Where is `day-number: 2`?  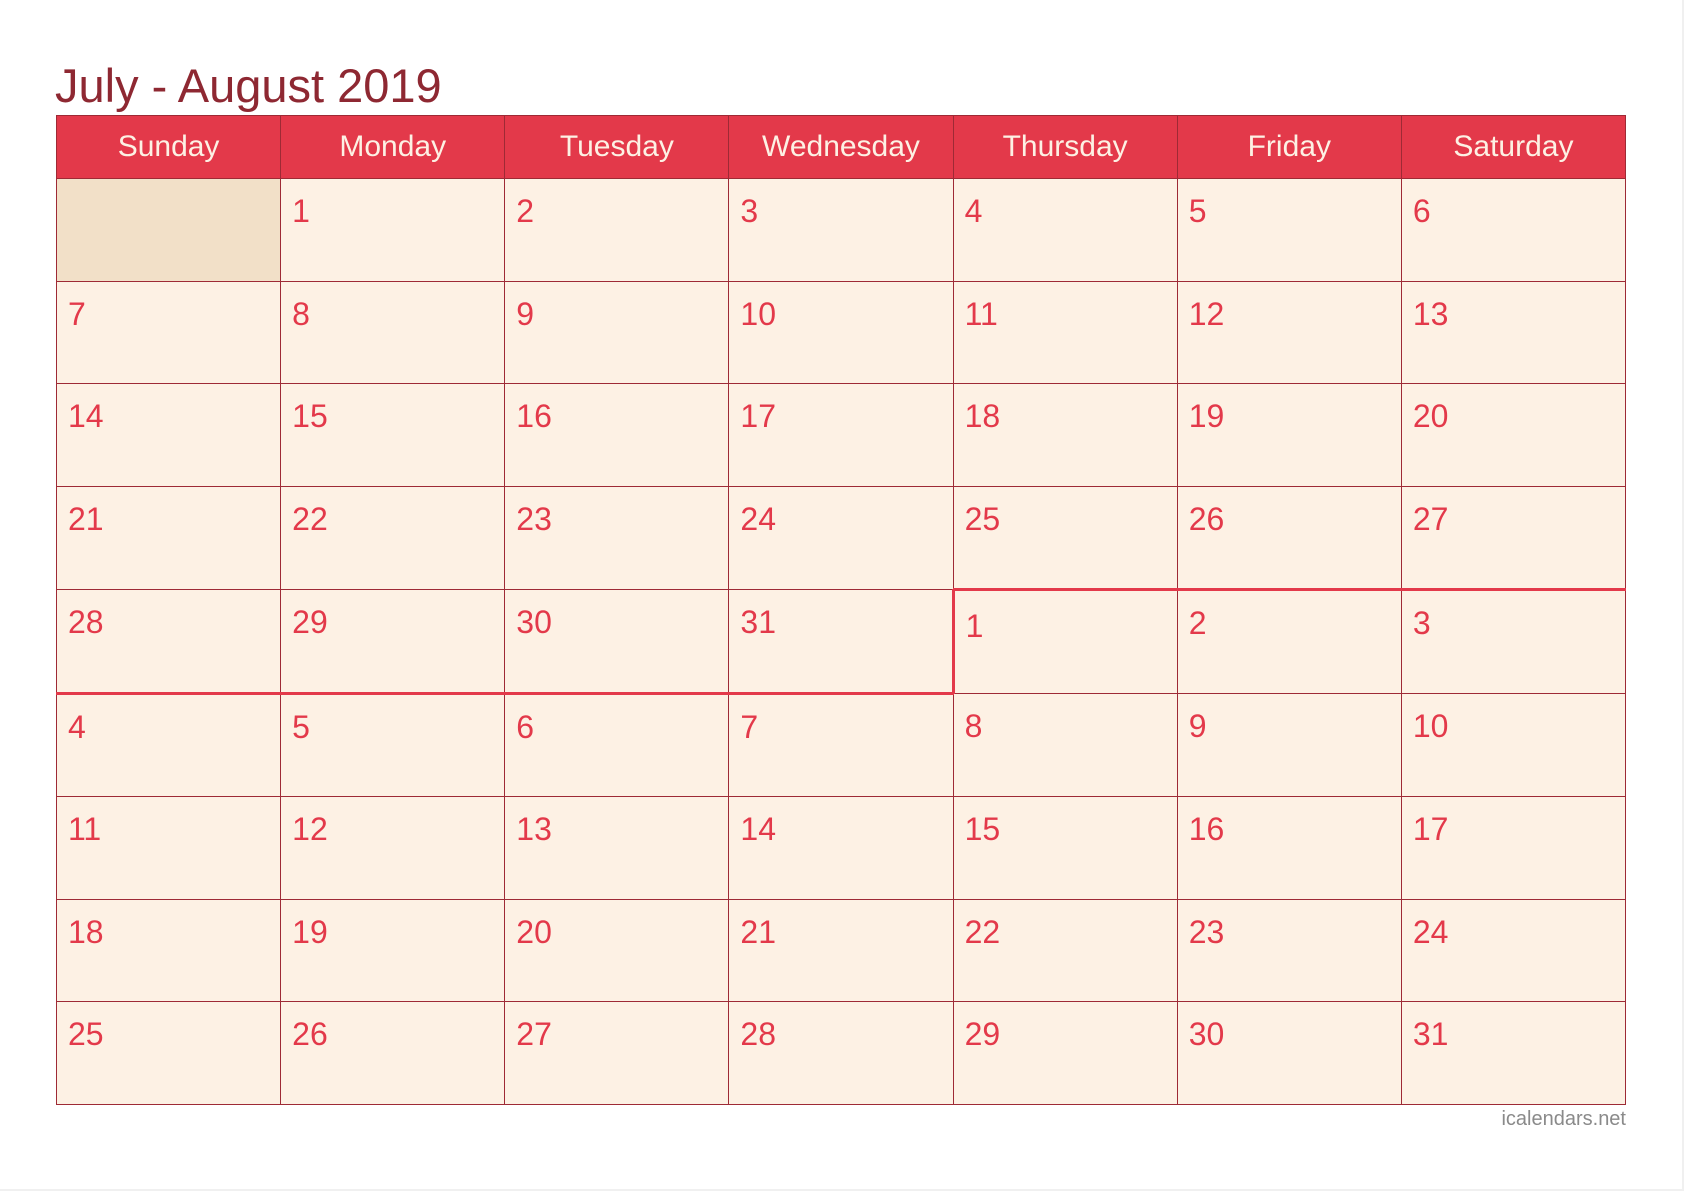
day-number: 2 is located at coordinates (525, 211).